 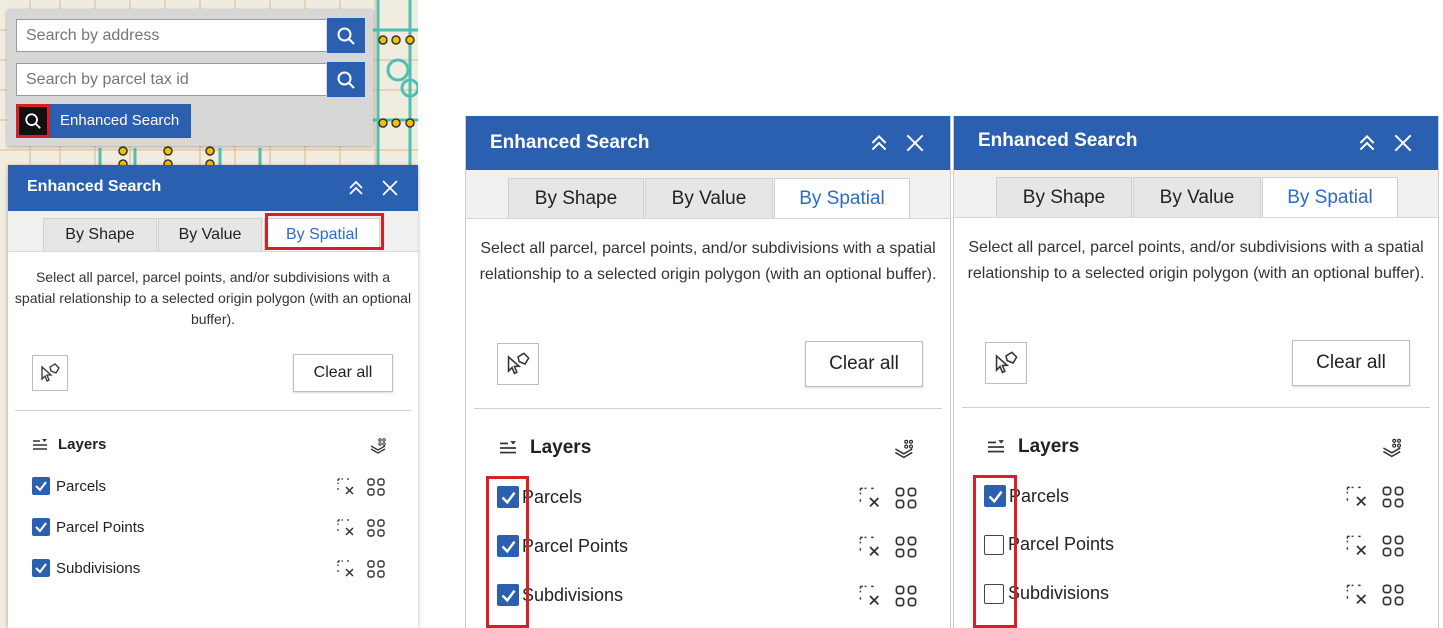 I want to click on parcel-points-checkbox, so click(x=41, y=527).